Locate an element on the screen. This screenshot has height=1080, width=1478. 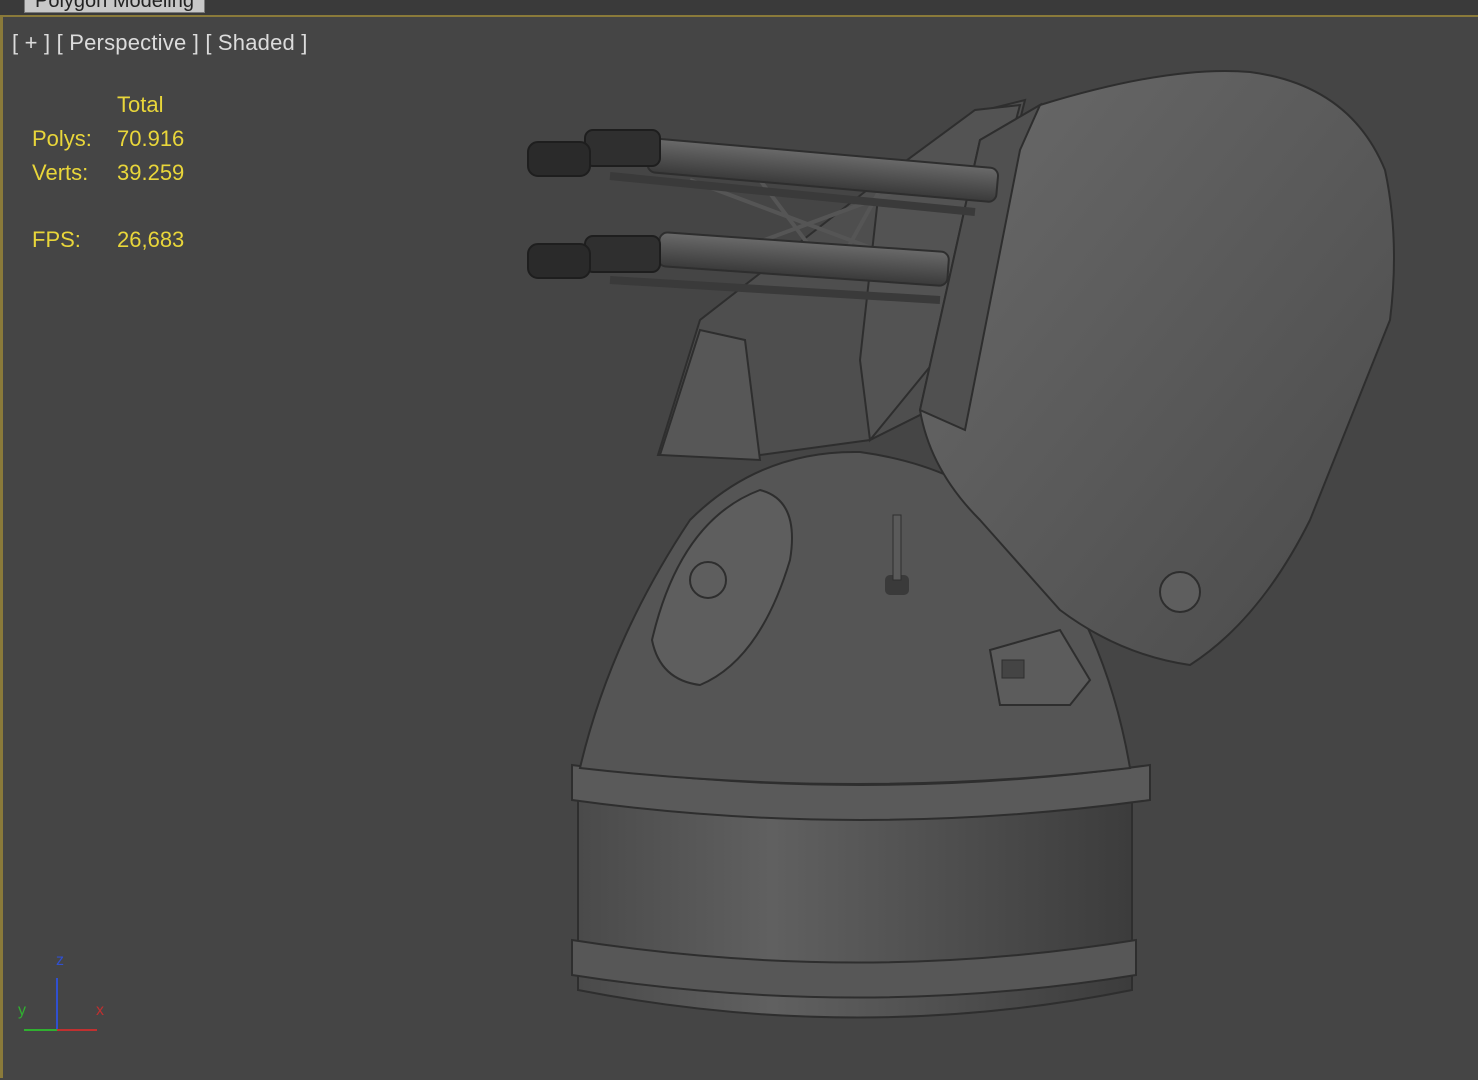
pedestal-base is located at coordinates (861, 891).